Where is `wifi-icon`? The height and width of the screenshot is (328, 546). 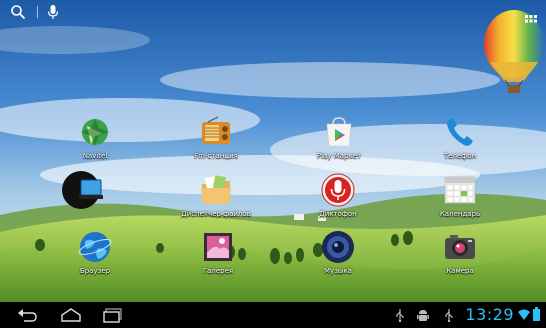 wifi-icon is located at coordinates (524, 314).